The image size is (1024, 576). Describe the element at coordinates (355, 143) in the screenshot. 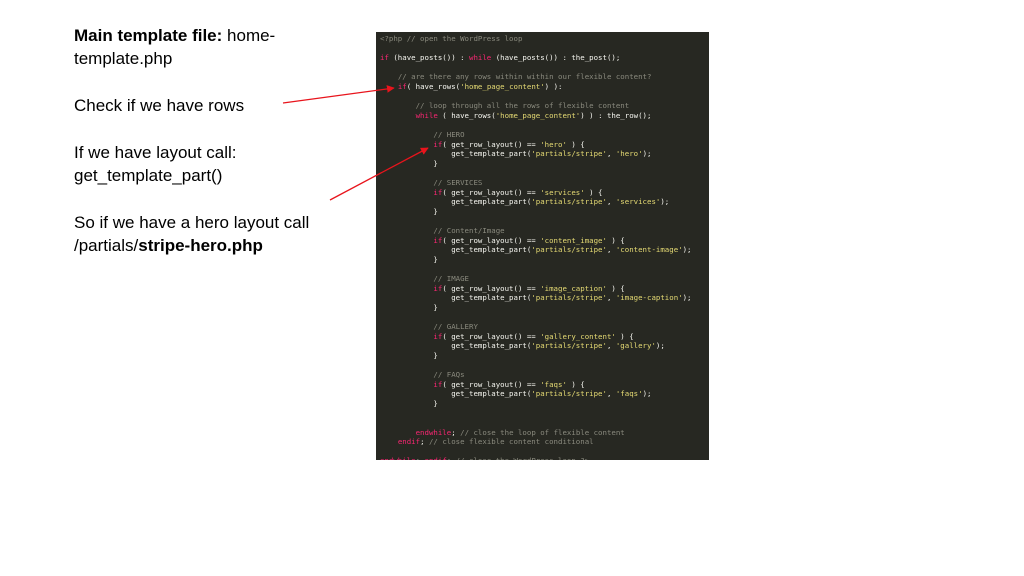

I see `annotation-arrows` at that location.